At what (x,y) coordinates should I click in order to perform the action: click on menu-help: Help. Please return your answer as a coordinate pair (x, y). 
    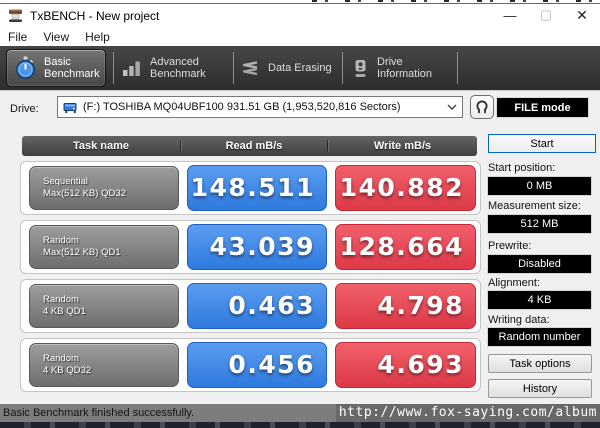
    Looking at the image, I should click on (97, 37).